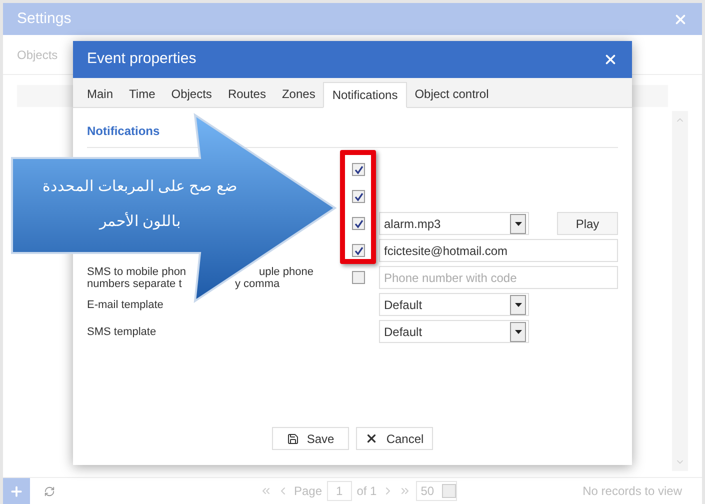  I want to click on label-fragment: numbers separate t, so click(135, 284).